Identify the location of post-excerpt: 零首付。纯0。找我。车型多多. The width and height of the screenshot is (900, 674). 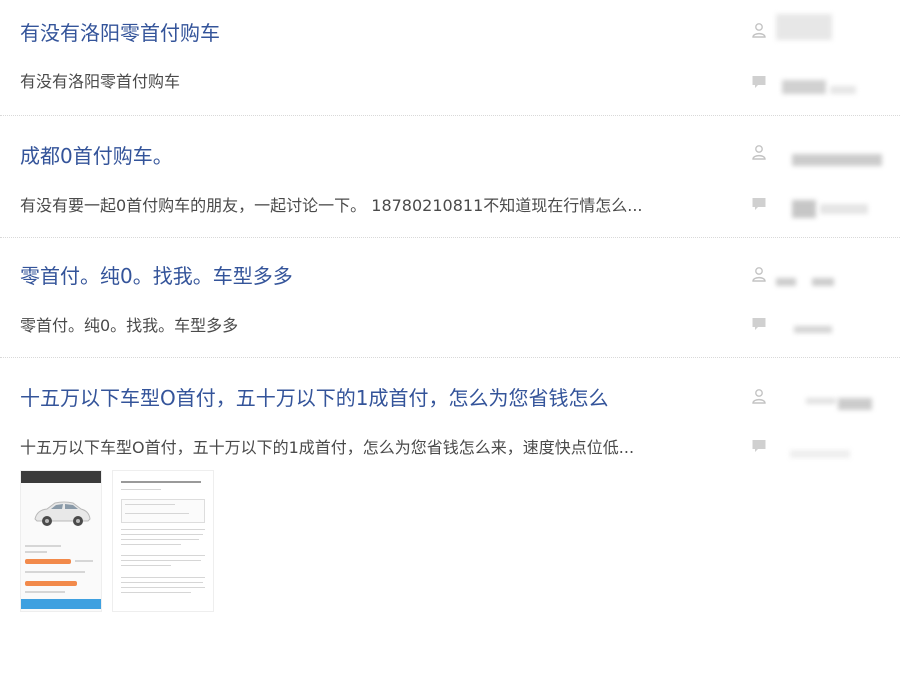
(129, 325).